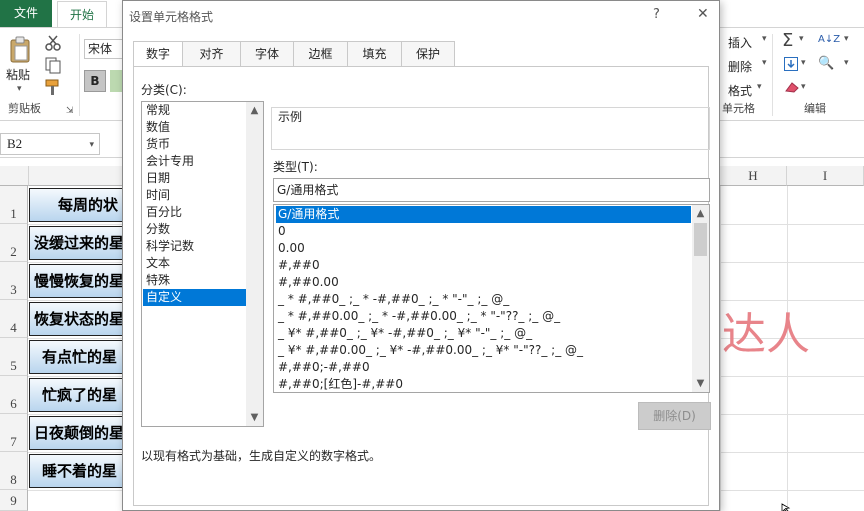 The image size is (864, 511). Describe the element at coordinates (82, 14) in the screenshot. I see `tab-home: 开始` at that location.